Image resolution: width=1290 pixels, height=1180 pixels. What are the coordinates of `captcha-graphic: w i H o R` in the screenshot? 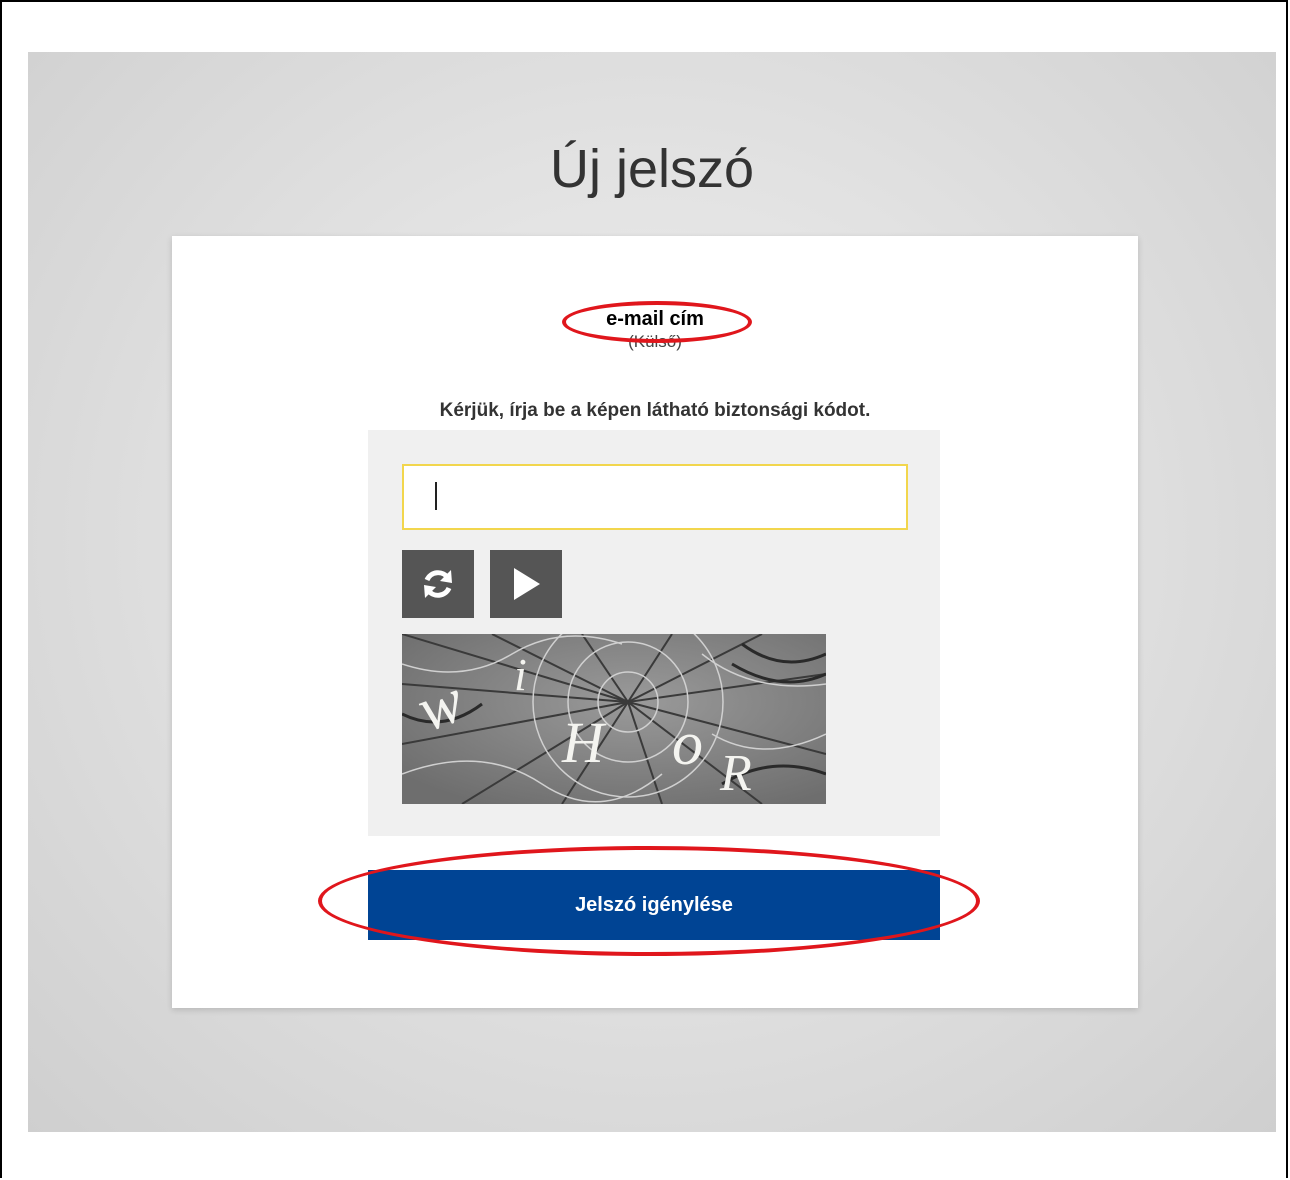 It's located at (614, 719).